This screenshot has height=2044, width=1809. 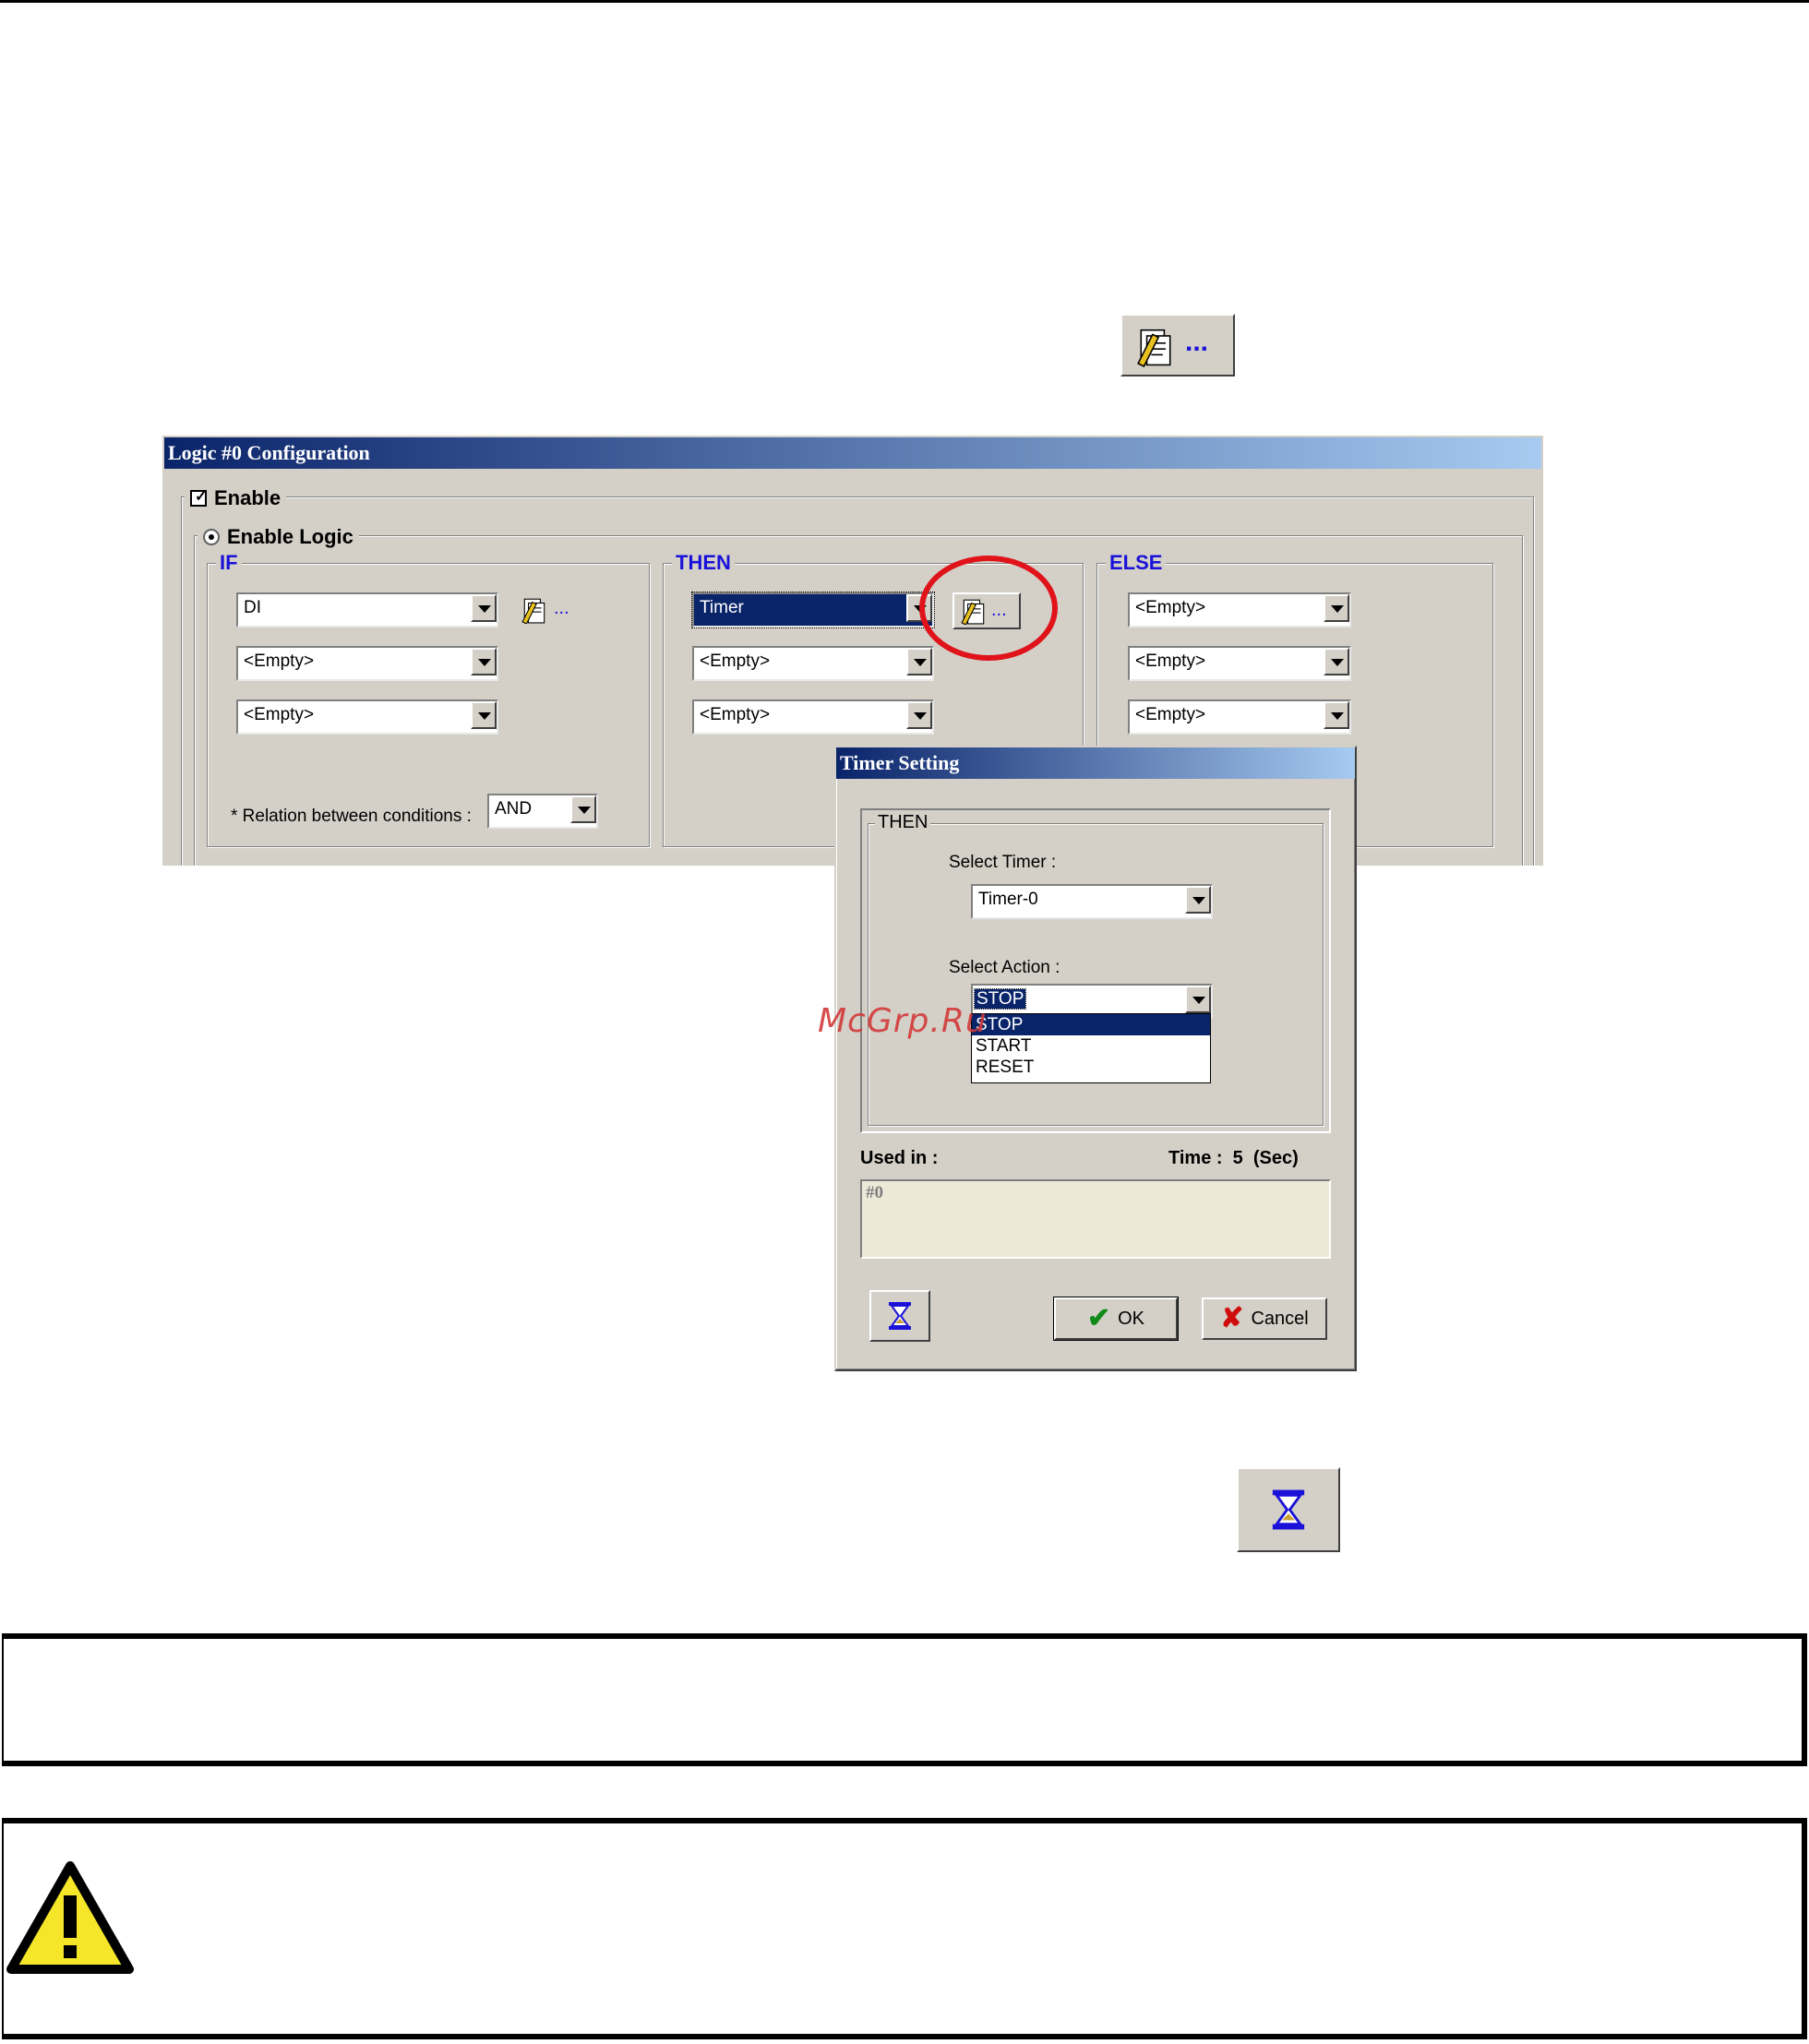 What do you see at coordinates (903, 1021) in the screenshot?
I see `watermark: McGrp.Ru` at bounding box center [903, 1021].